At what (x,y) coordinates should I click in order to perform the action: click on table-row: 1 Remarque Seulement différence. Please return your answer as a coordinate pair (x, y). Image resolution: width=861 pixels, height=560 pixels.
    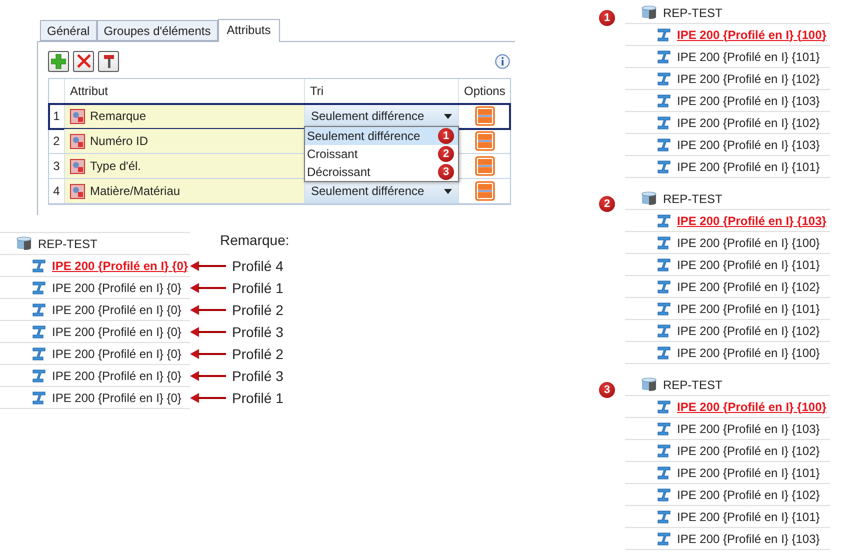
    Looking at the image, I should click on (279, 116).